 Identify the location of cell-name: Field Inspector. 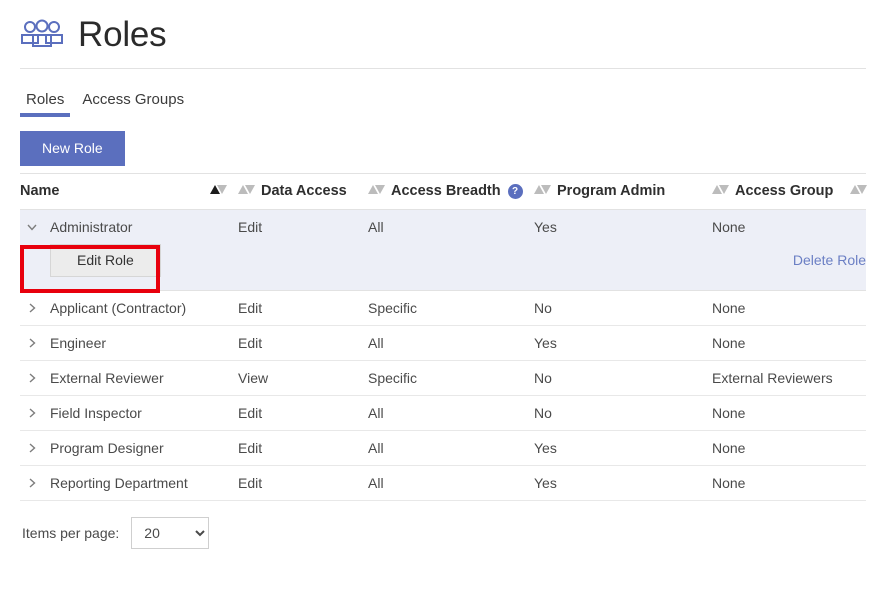
(129, 413).